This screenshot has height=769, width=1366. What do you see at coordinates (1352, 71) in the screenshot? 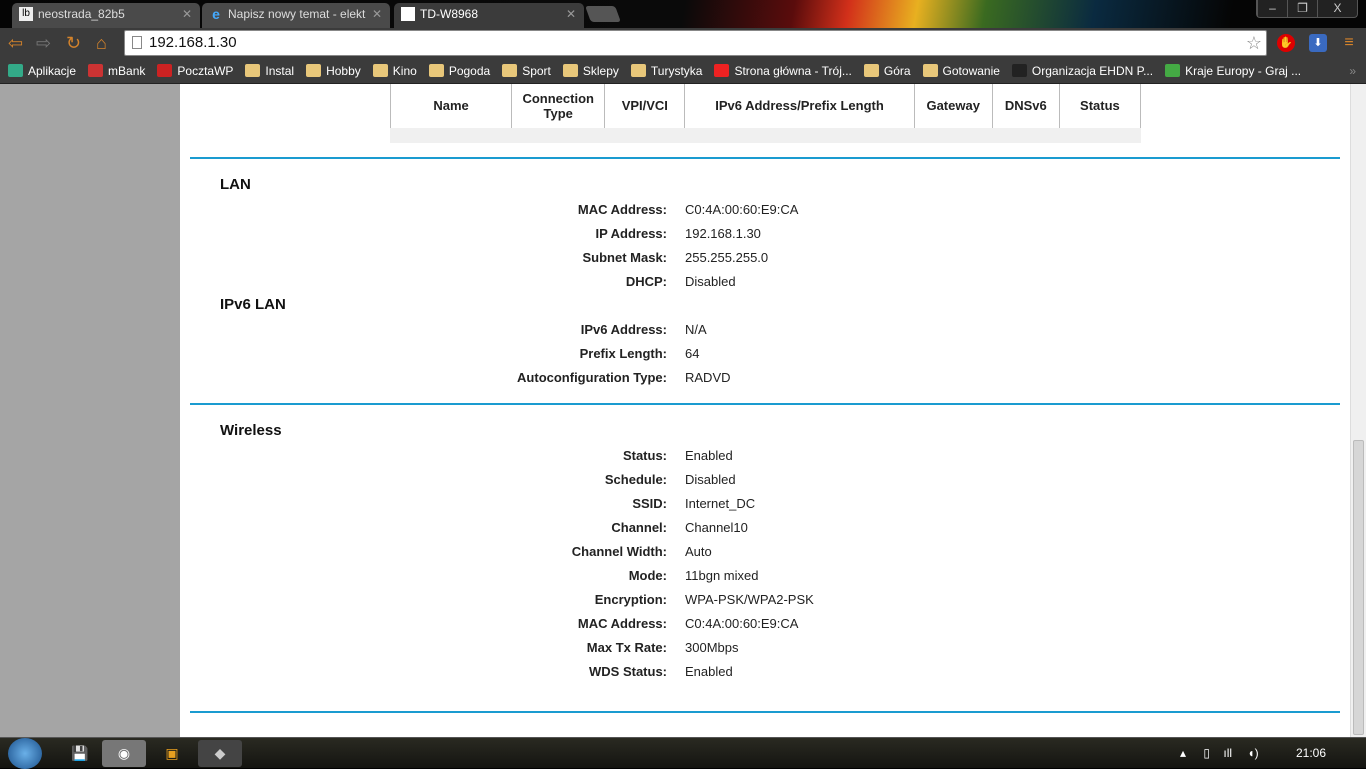
I see `more-bookmarks: »` at bounding box center [1352, 71].